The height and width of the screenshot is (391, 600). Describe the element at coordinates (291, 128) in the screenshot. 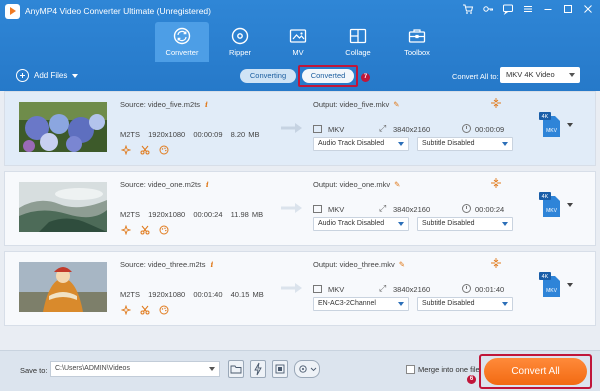

I see `arrow-right-icon` at that location.